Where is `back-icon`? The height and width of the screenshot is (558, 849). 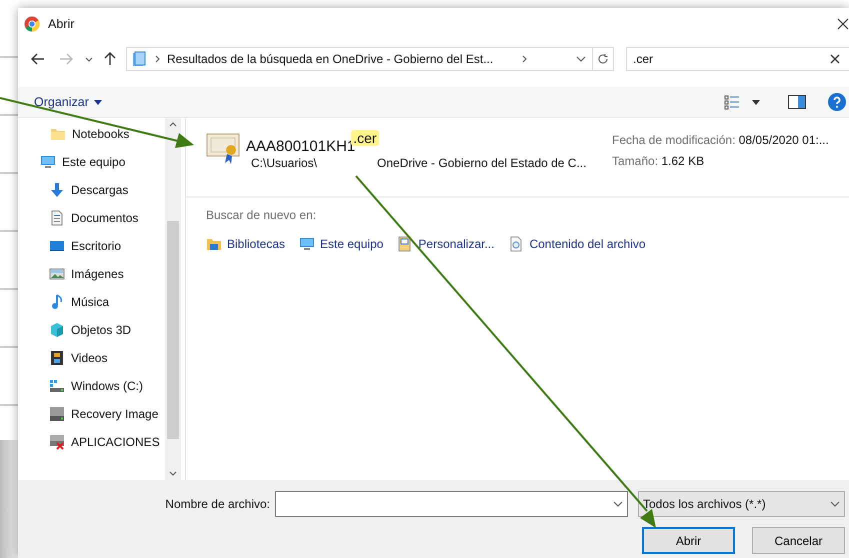
back-icon is located at coordinates (38, 59).